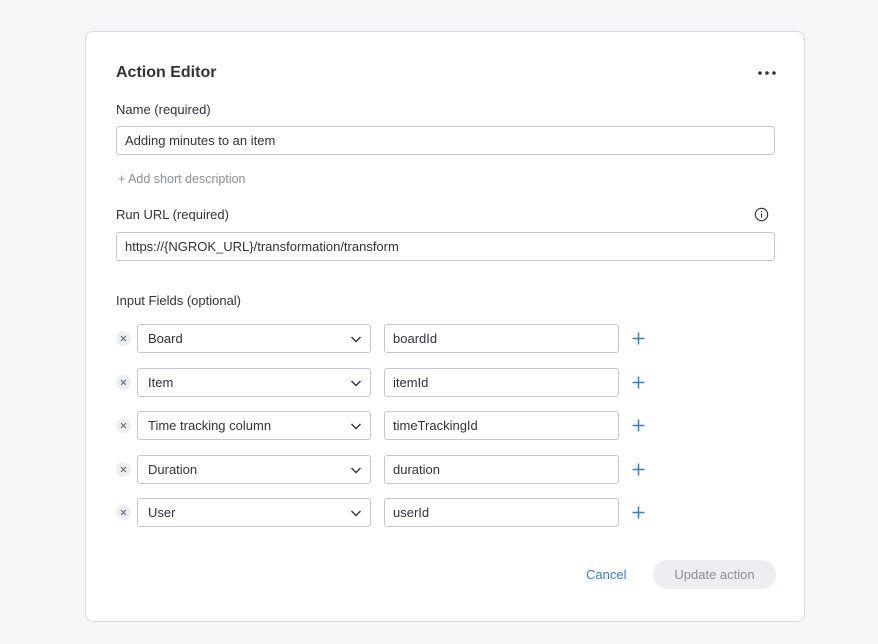 The width and height of the screenshot is (878, 644). I want to click on field-type-select: Time tracking column, so click(254, 425).